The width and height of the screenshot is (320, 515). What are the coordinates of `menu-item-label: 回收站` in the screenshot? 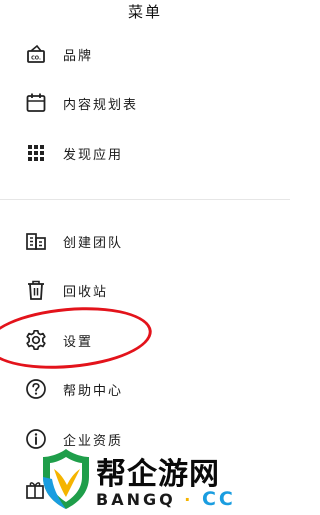 It's located at (86, 292).